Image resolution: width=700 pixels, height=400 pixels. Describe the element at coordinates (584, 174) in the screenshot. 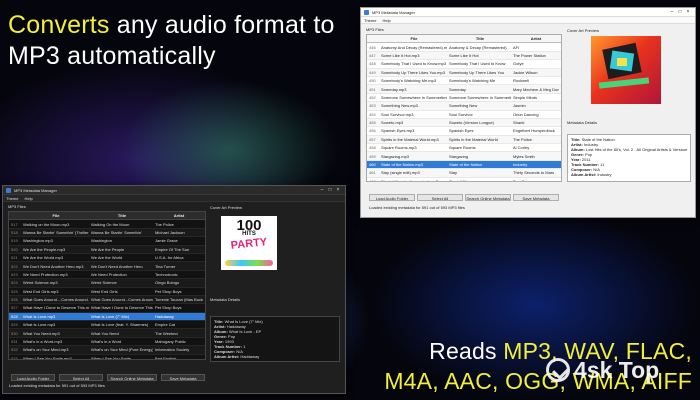

I see `detail-key: Album Artist:` at that location.